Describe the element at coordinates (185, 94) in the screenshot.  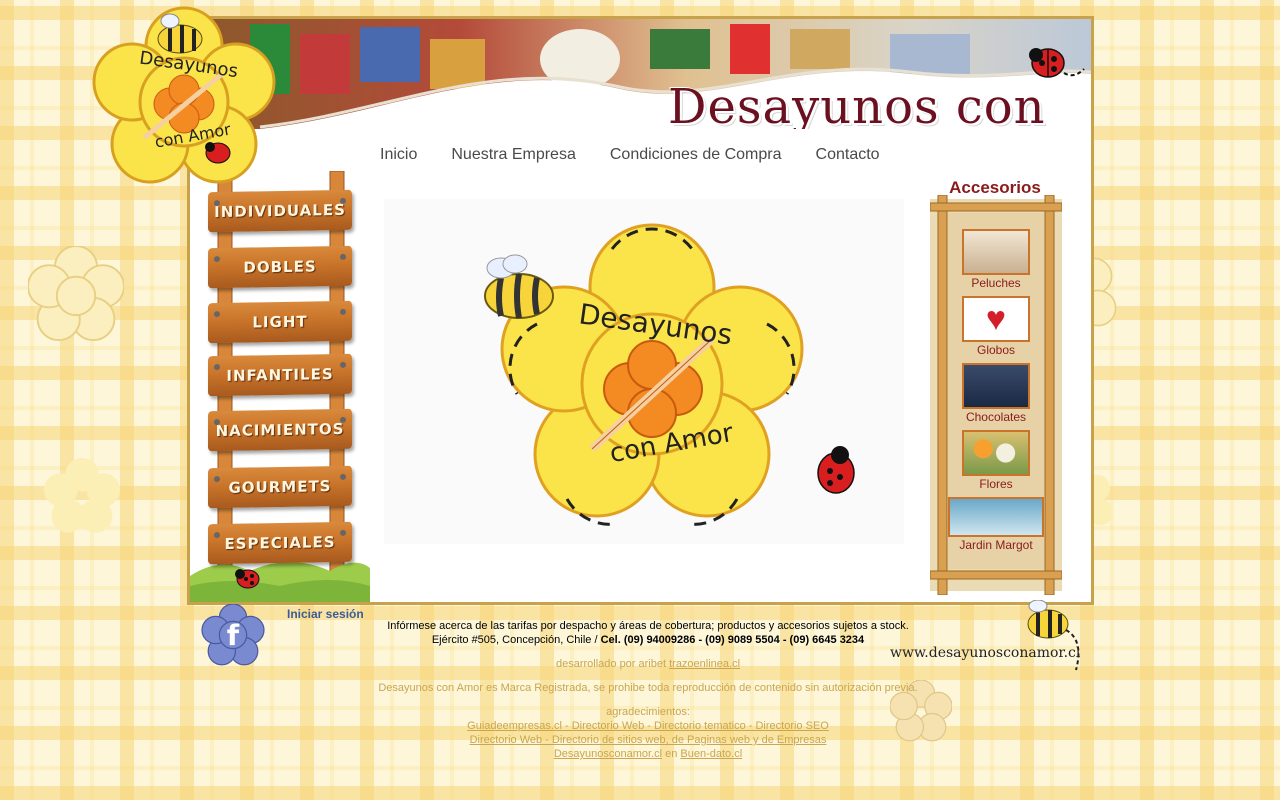
I see `site-logo: Desayunos con Amor` at that location.